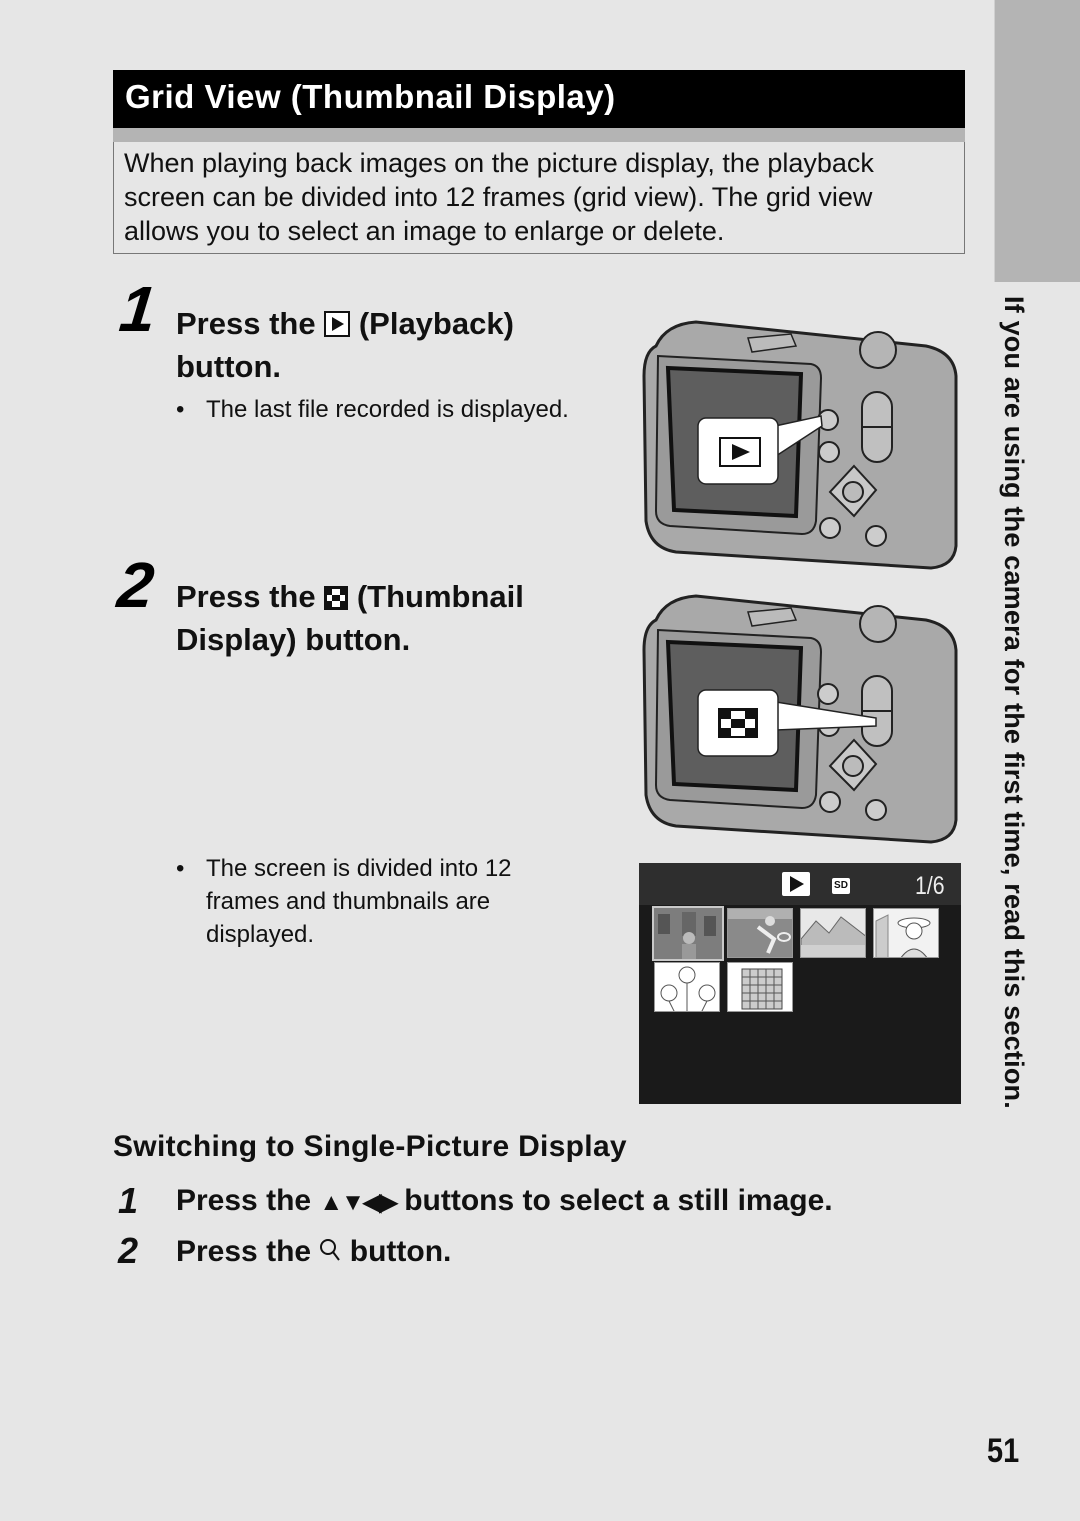 This screenshot has height=1521, width=1080. Describe the element at coordinates (260, 934) in the screenshot. I see `step-2-bullet-line-3: displayed.` at that location.